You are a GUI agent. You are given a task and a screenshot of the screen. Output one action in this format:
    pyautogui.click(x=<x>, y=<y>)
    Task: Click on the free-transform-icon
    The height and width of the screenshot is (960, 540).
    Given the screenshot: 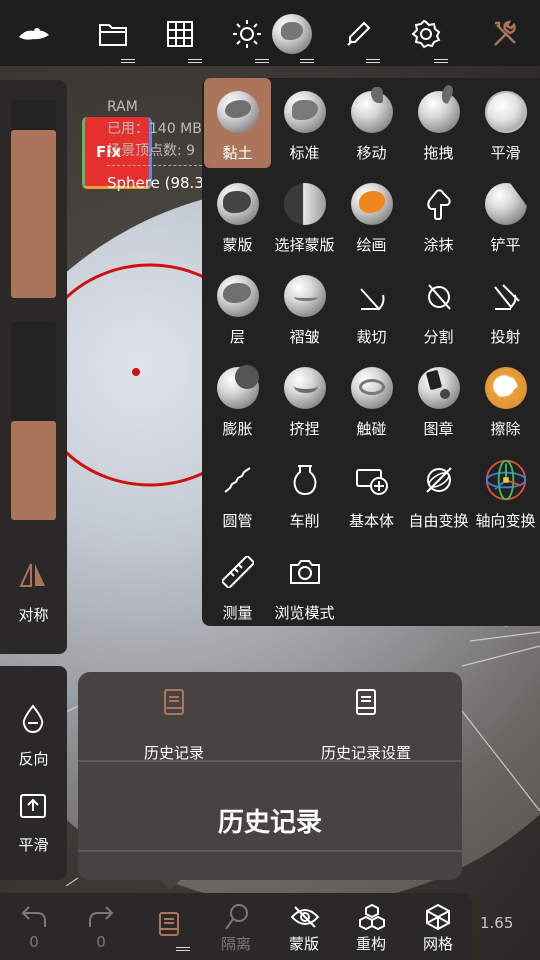 What is the action you would take?
    pyautogui.click(x=439, y=480)
    